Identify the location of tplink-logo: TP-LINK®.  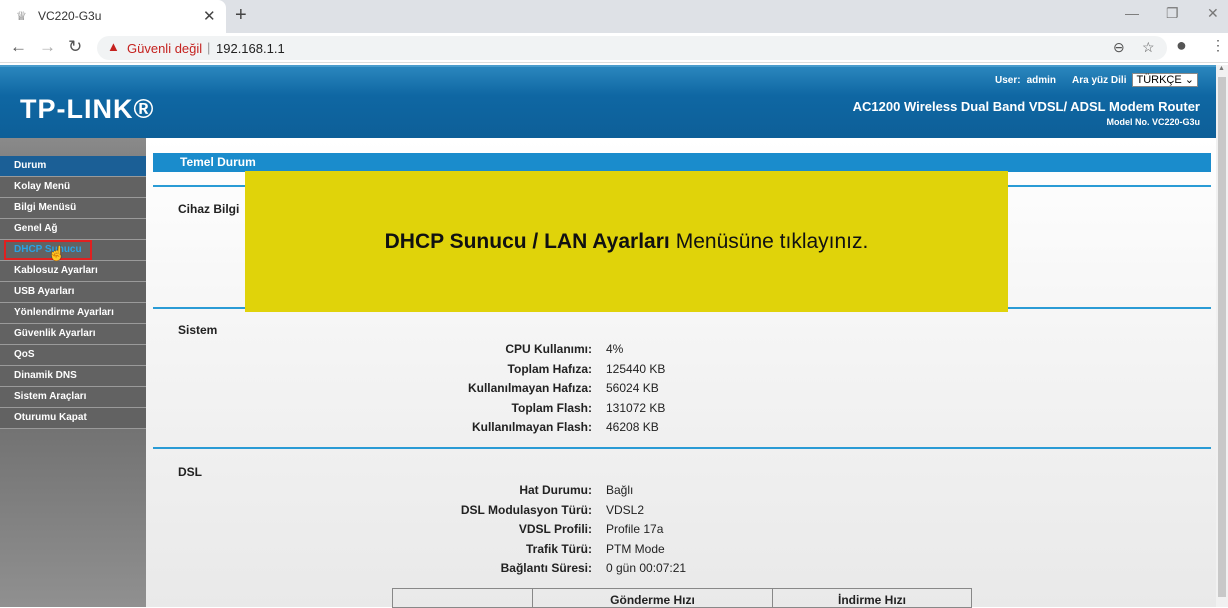
(87, 109).